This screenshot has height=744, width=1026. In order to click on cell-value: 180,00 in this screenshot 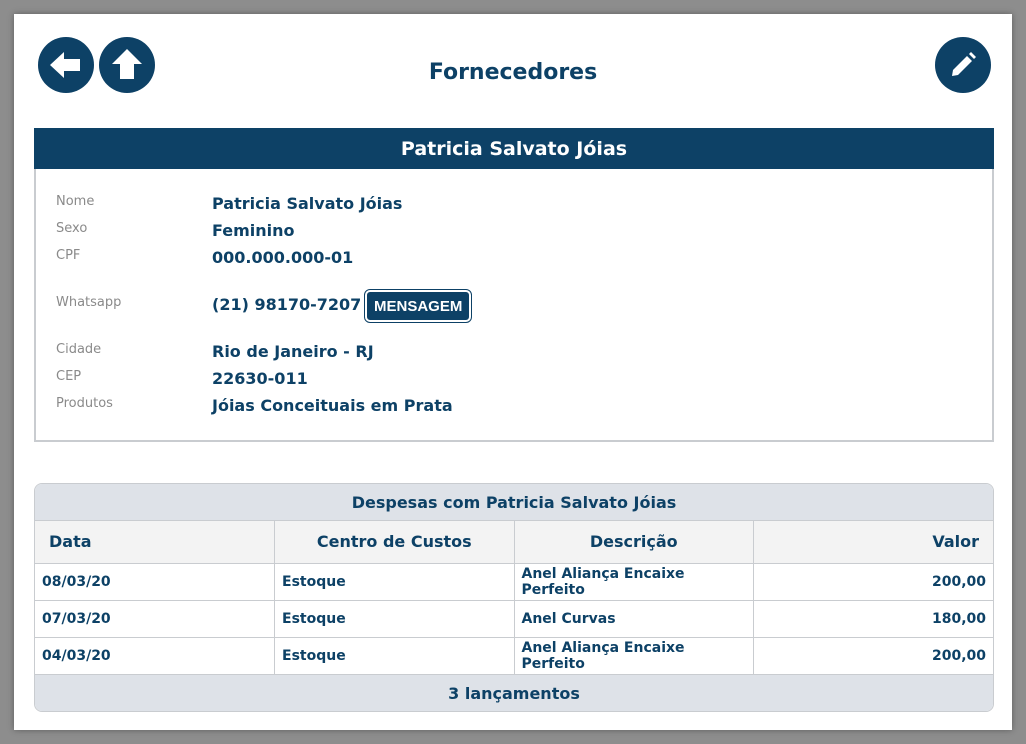, I will do `click(873, 619)`.